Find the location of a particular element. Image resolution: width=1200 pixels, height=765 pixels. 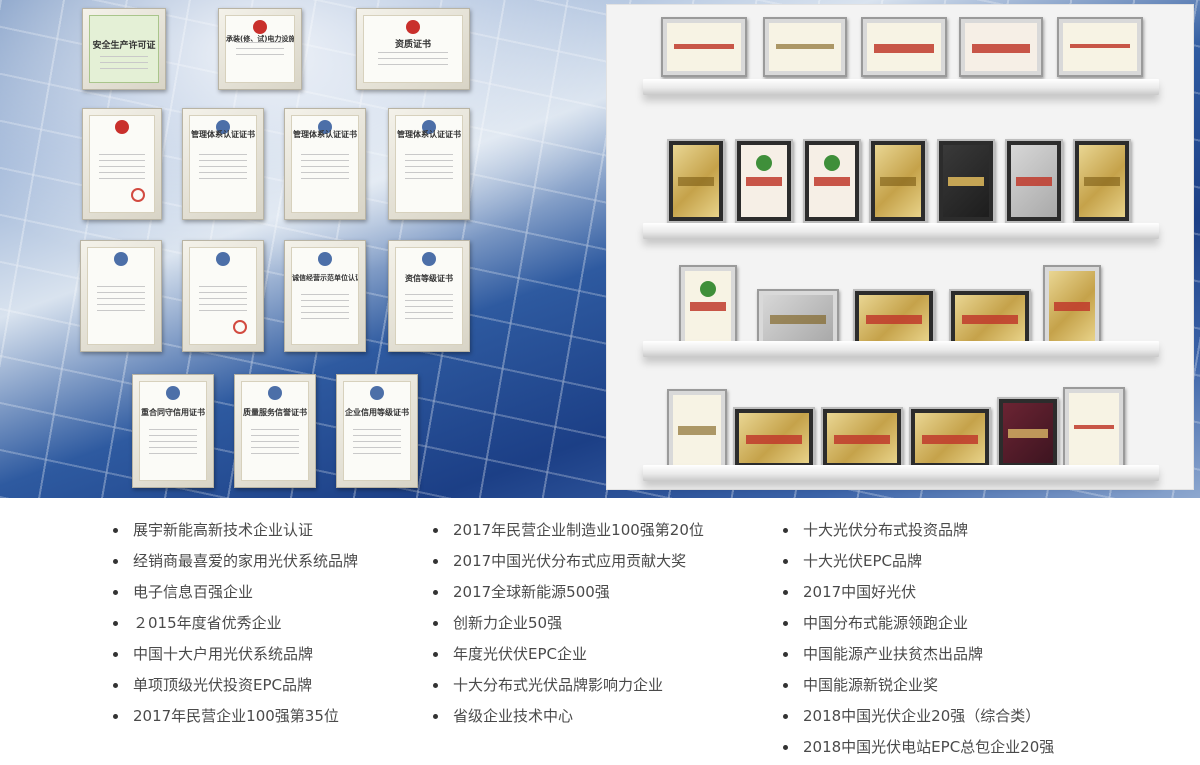

certificate-safety-production: 安全生产许可证 is located at coordinates (124, 49).